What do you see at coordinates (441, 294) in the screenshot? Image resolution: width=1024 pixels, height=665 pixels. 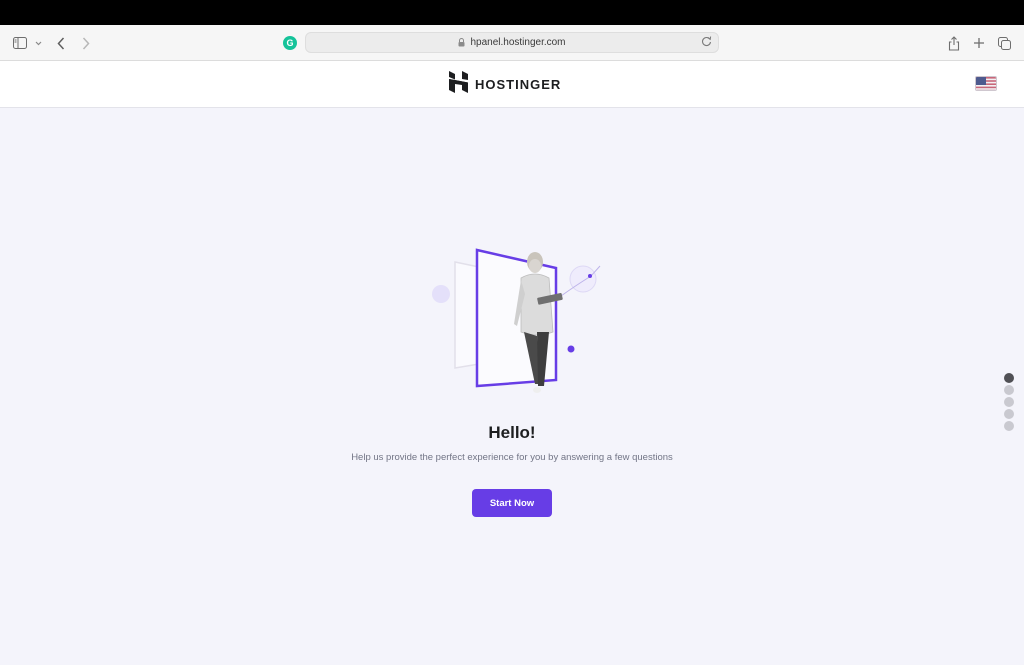 I see `decorative-circle` at bounding box center [441, 294].